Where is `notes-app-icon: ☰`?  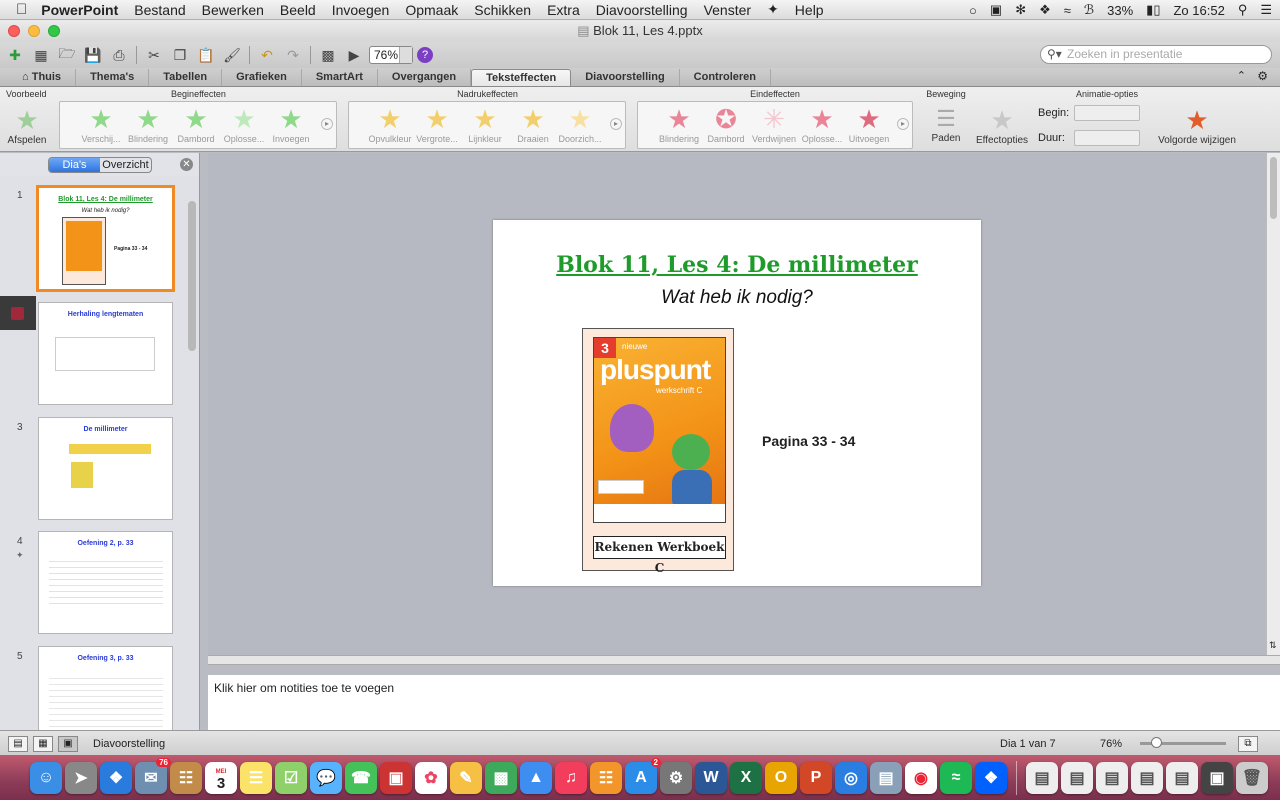
notes-app-icon: ☰ is located at coordinates (256, 777).